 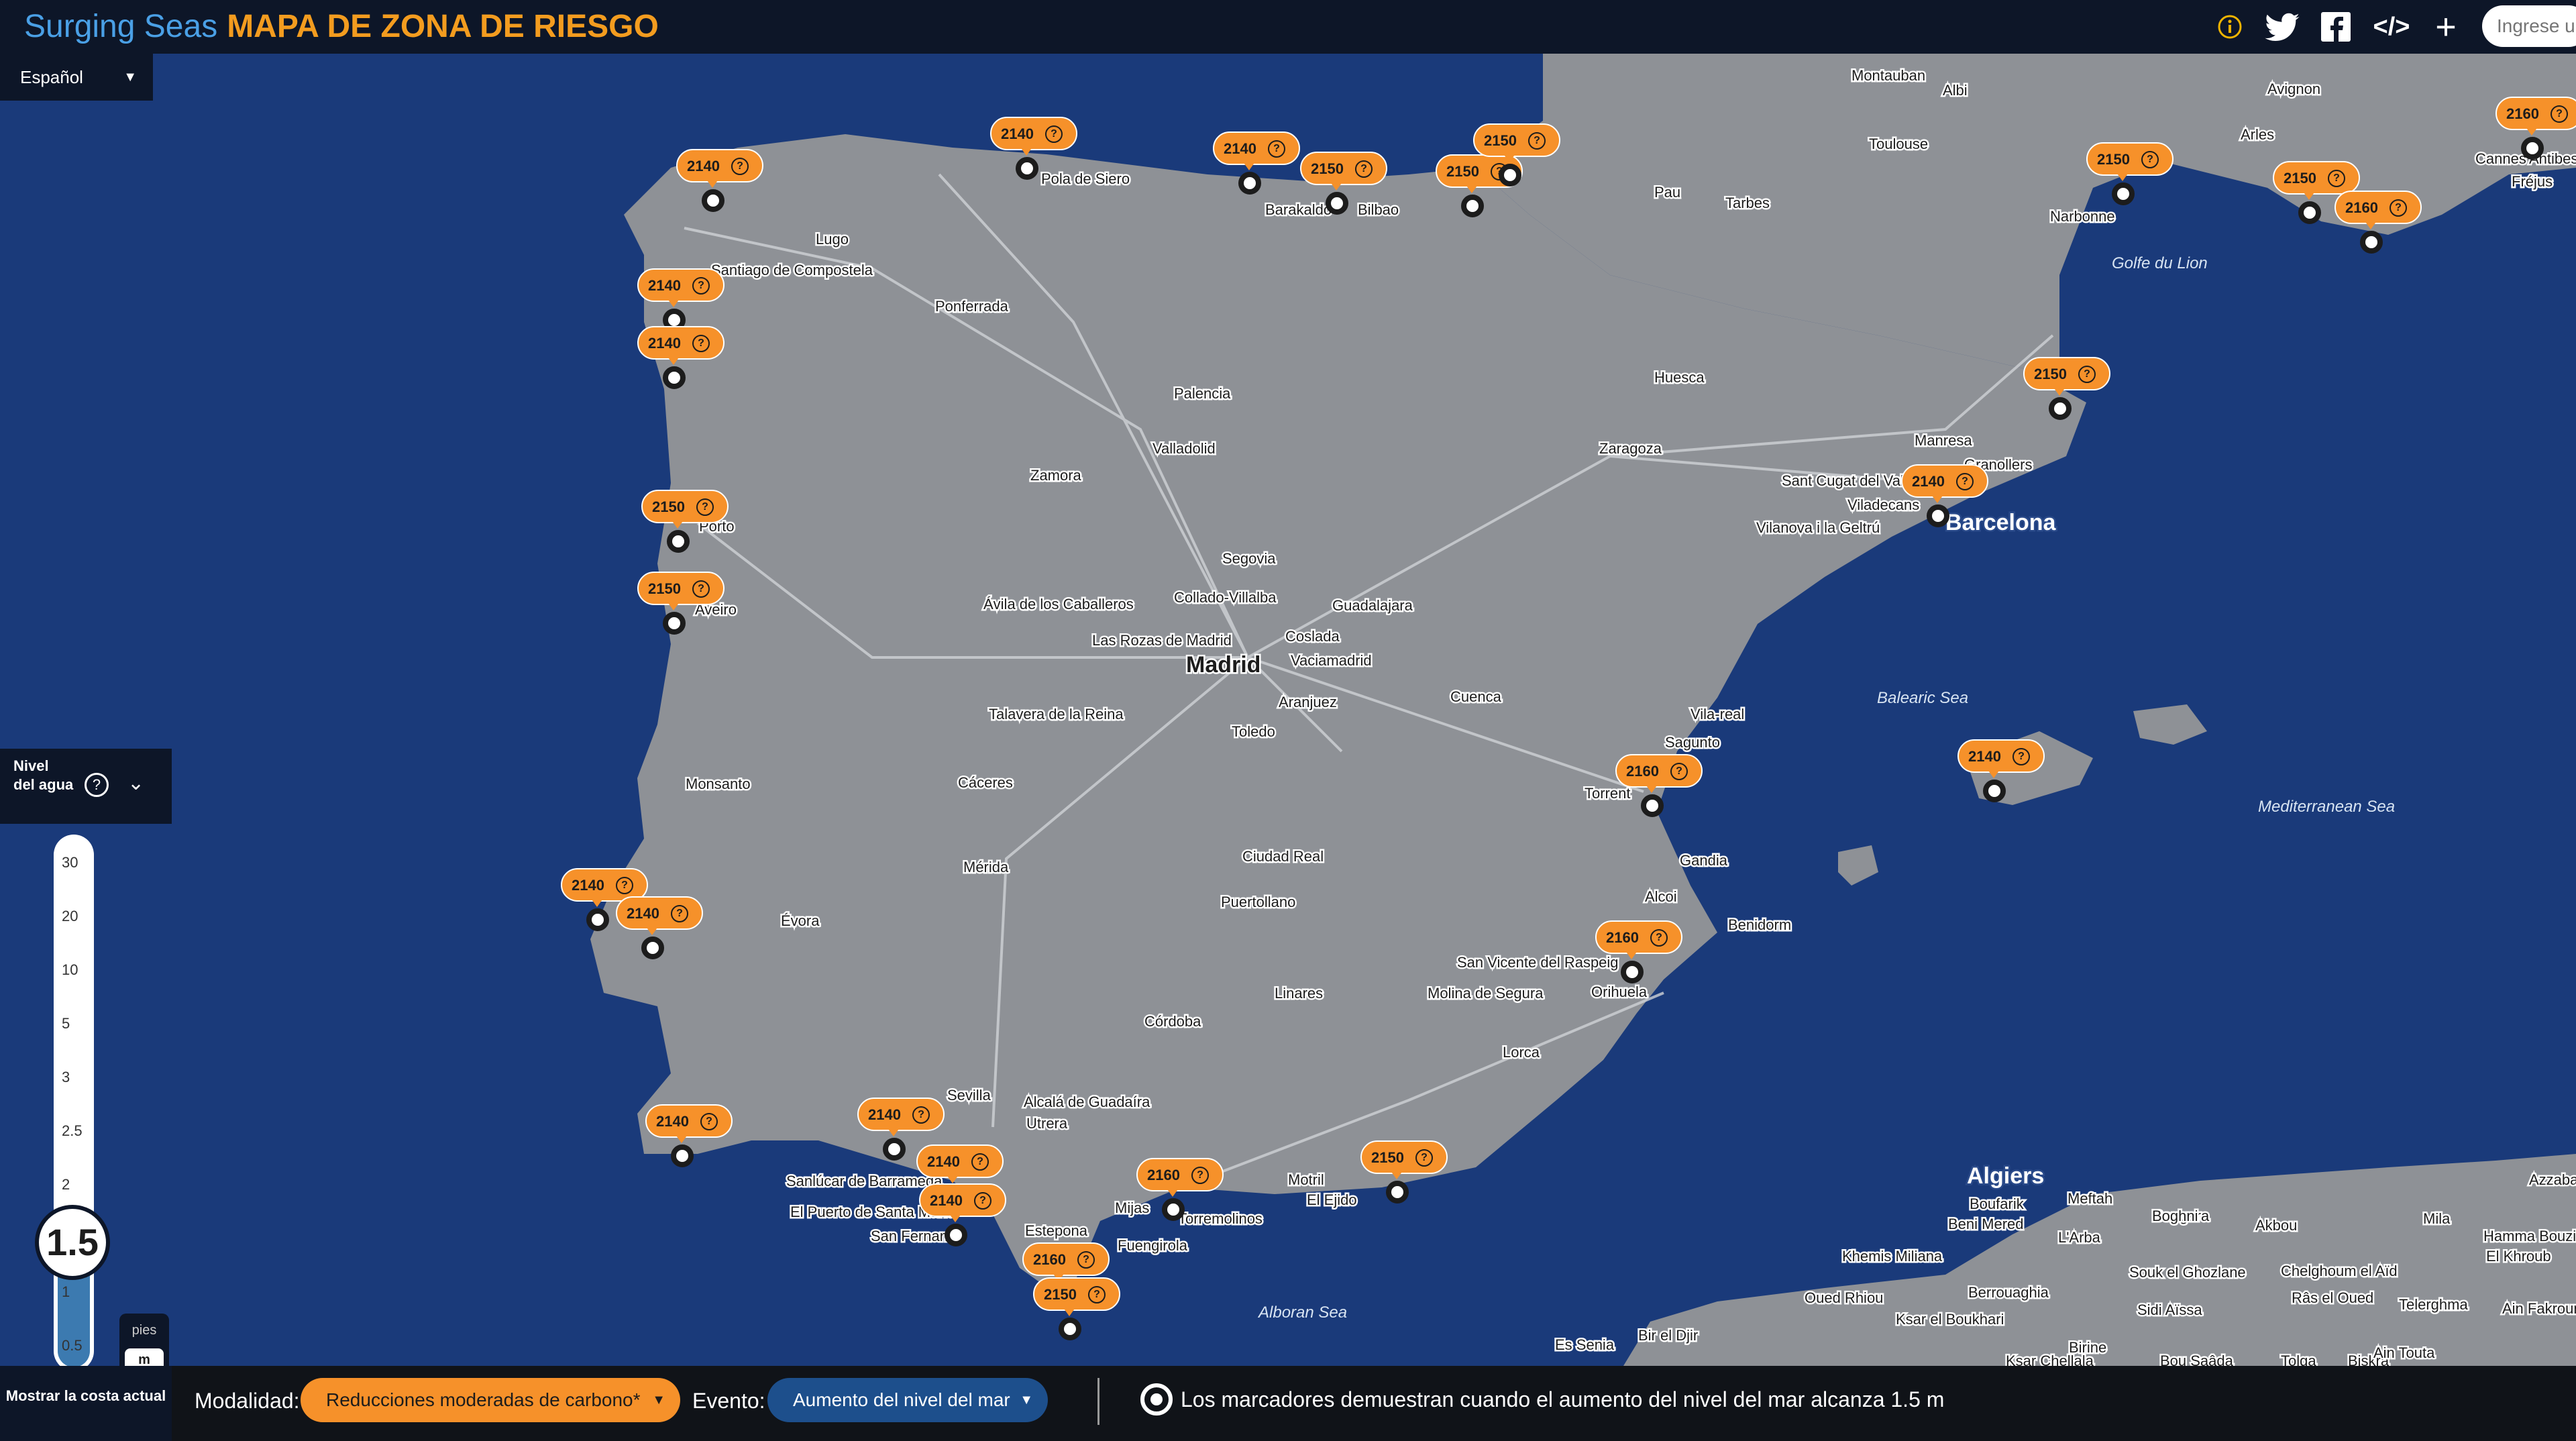 I want to click on label-algiers: Algiers, so click(x=2005, y=1176).